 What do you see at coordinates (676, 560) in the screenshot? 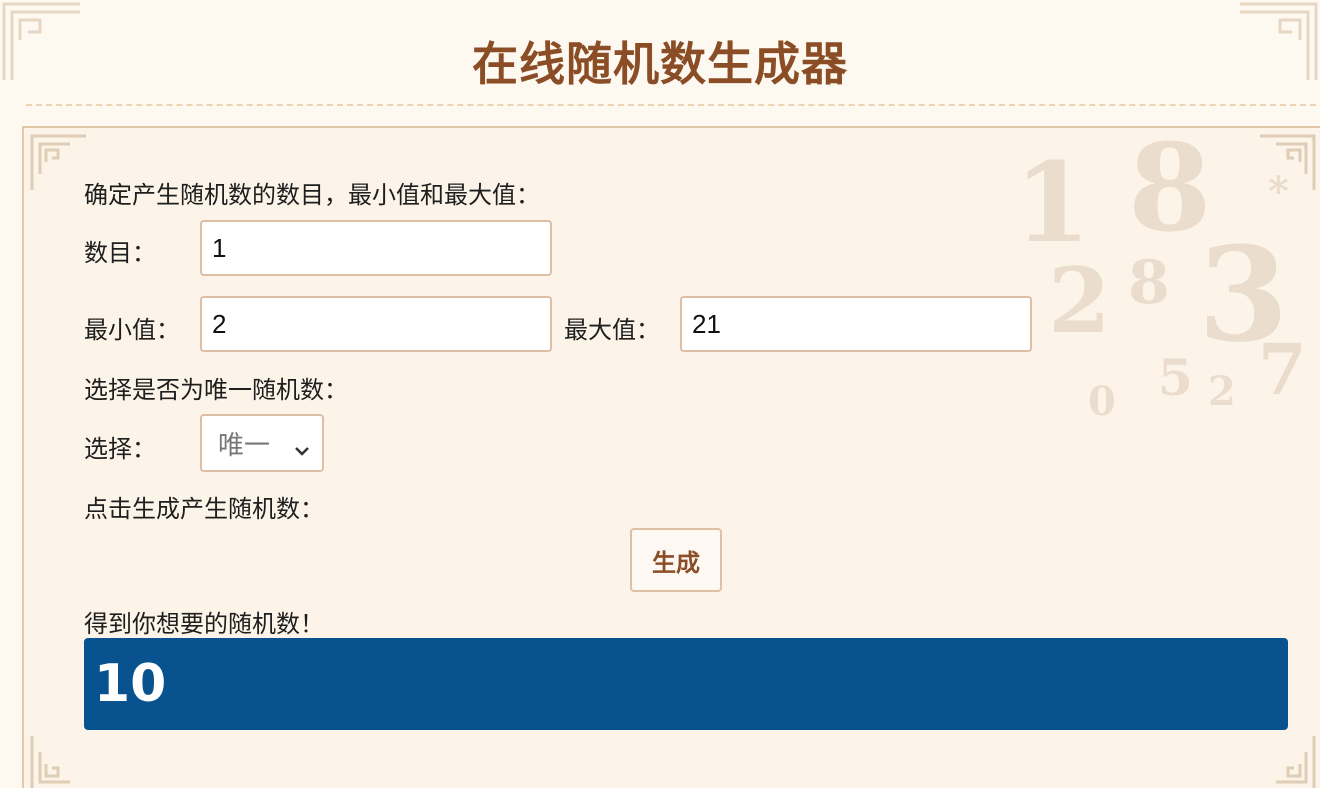
I see `generate-button: 生成` at bounding box center [676, 560].